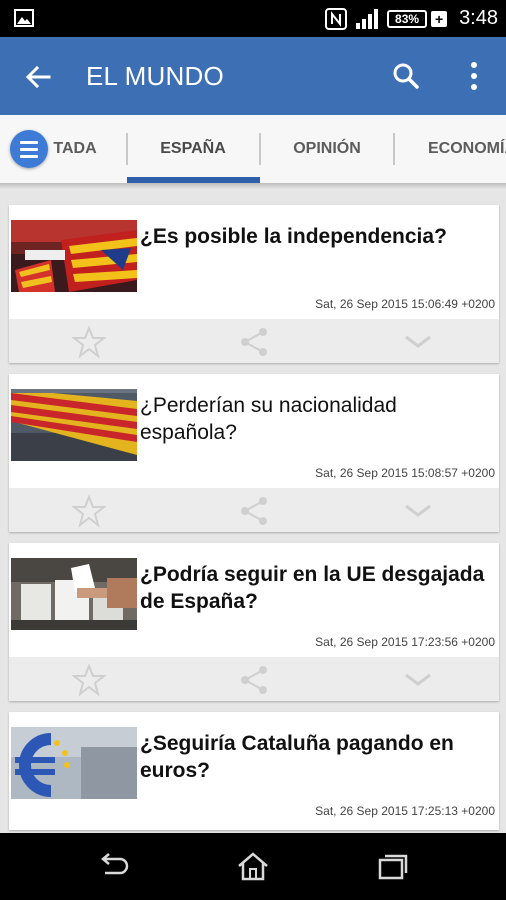  I want to click on overflow-menu-icon, so click(474, 77).